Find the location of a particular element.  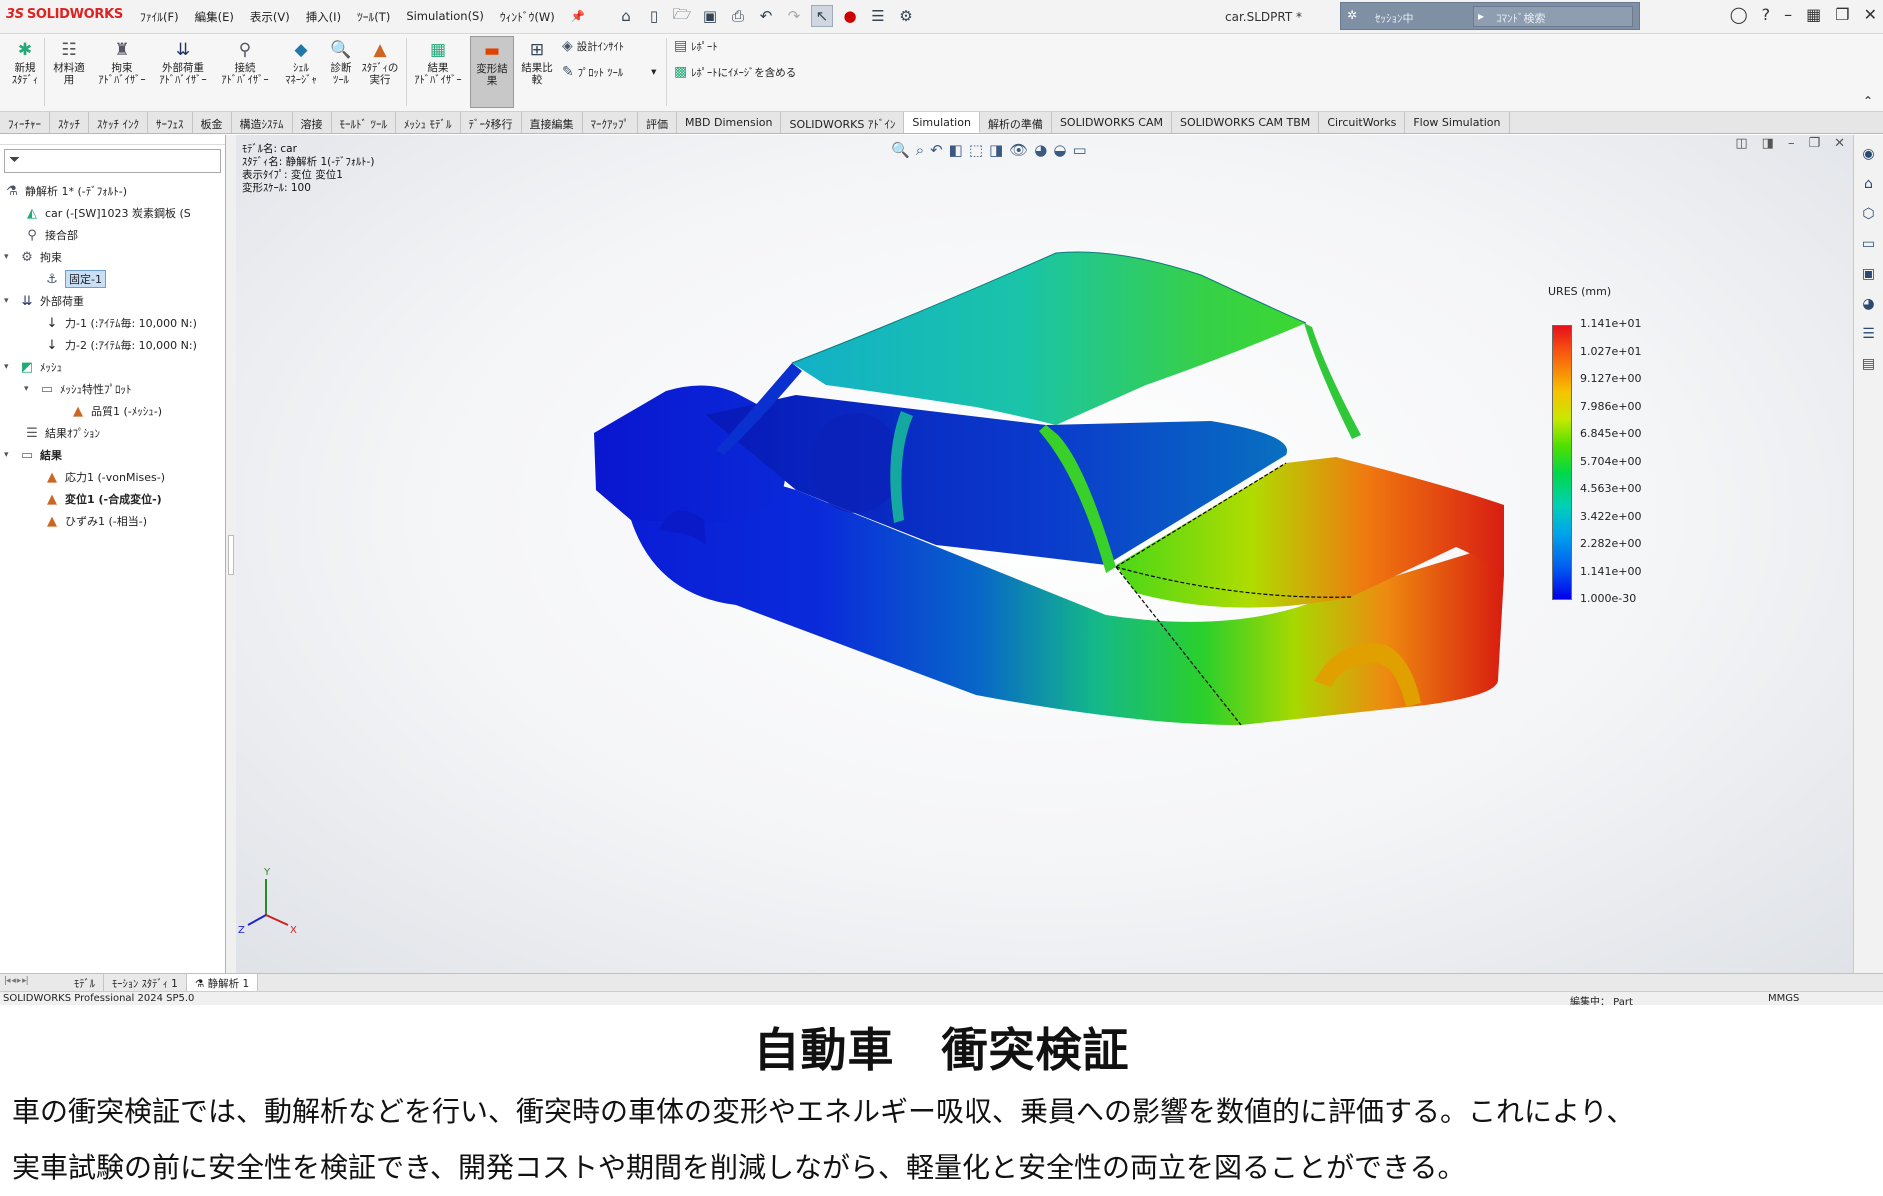

status-units: MMGS is located at coordinates (1783, 998).